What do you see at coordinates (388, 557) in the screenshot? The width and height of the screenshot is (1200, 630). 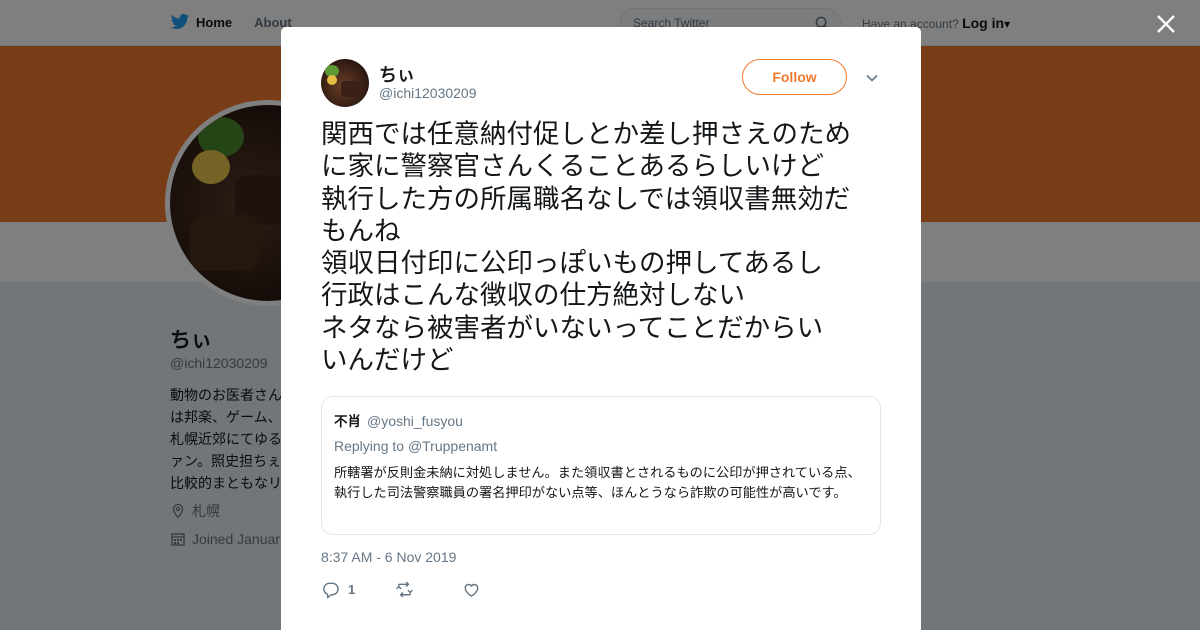 I see `tweet-timestamp: 8:37 AM - 6 Nov 2019` at bounding box center [388, 557].